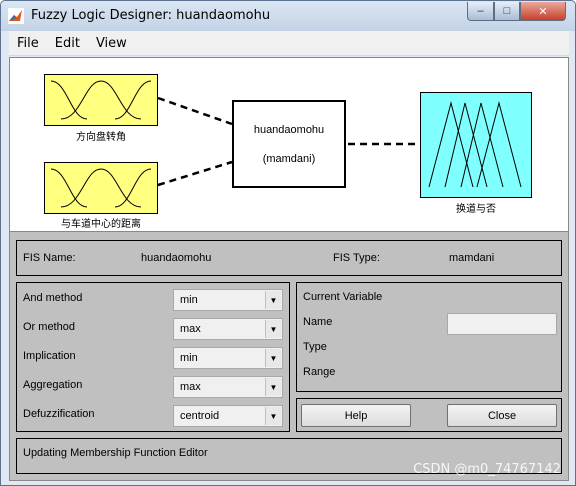  Describe the element at coordinates (200, 416) in the screenshot. I see `defuzzification-value: centroid` at that location.